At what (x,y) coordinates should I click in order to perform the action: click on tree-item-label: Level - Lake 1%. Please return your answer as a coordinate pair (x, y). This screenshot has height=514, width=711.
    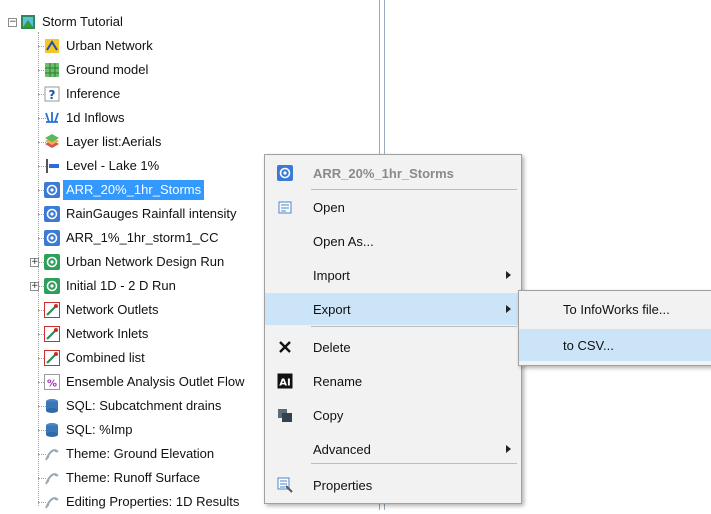
    Looking at the image, I should click on (113, 165).